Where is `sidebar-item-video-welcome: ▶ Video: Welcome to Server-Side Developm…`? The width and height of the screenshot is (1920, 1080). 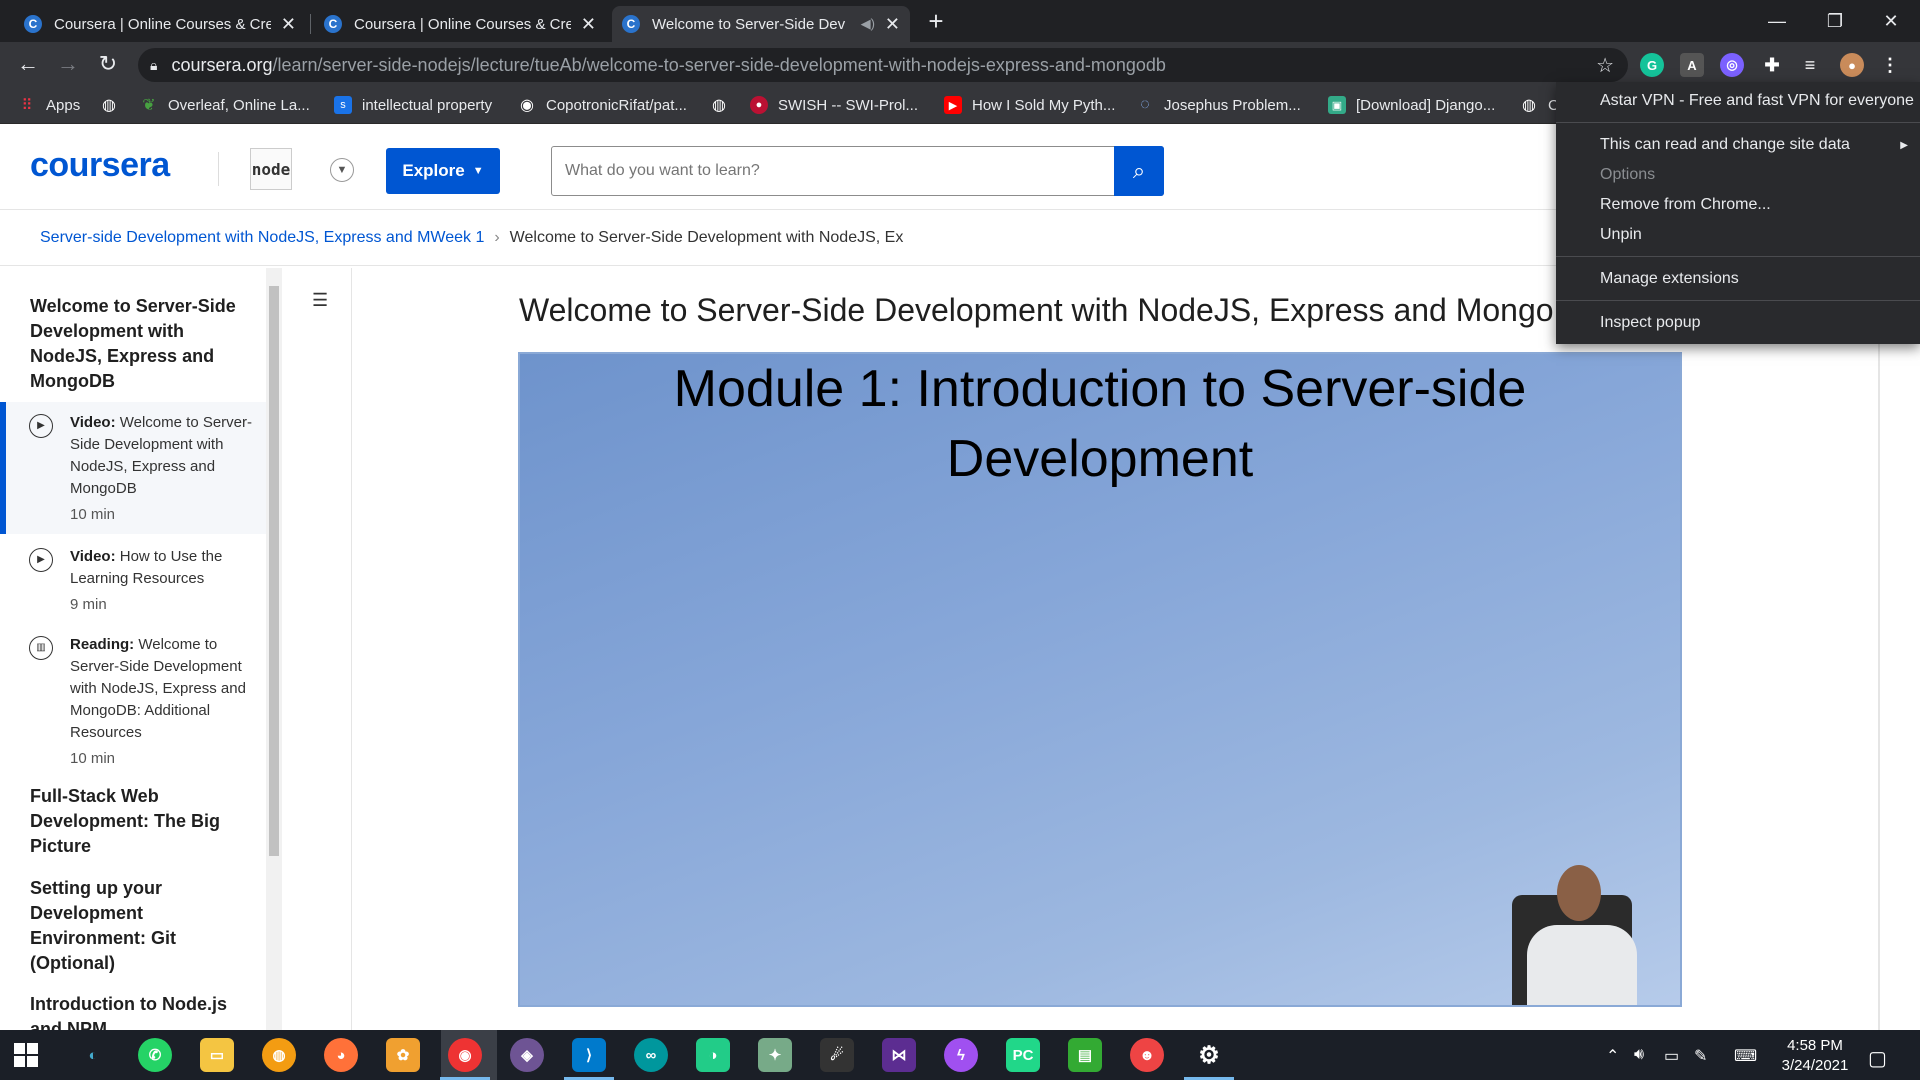
sidebar-item-video-welcome: ▶ Video: Welcome to Server-Side Developm… is located at coordinates (133, 468).